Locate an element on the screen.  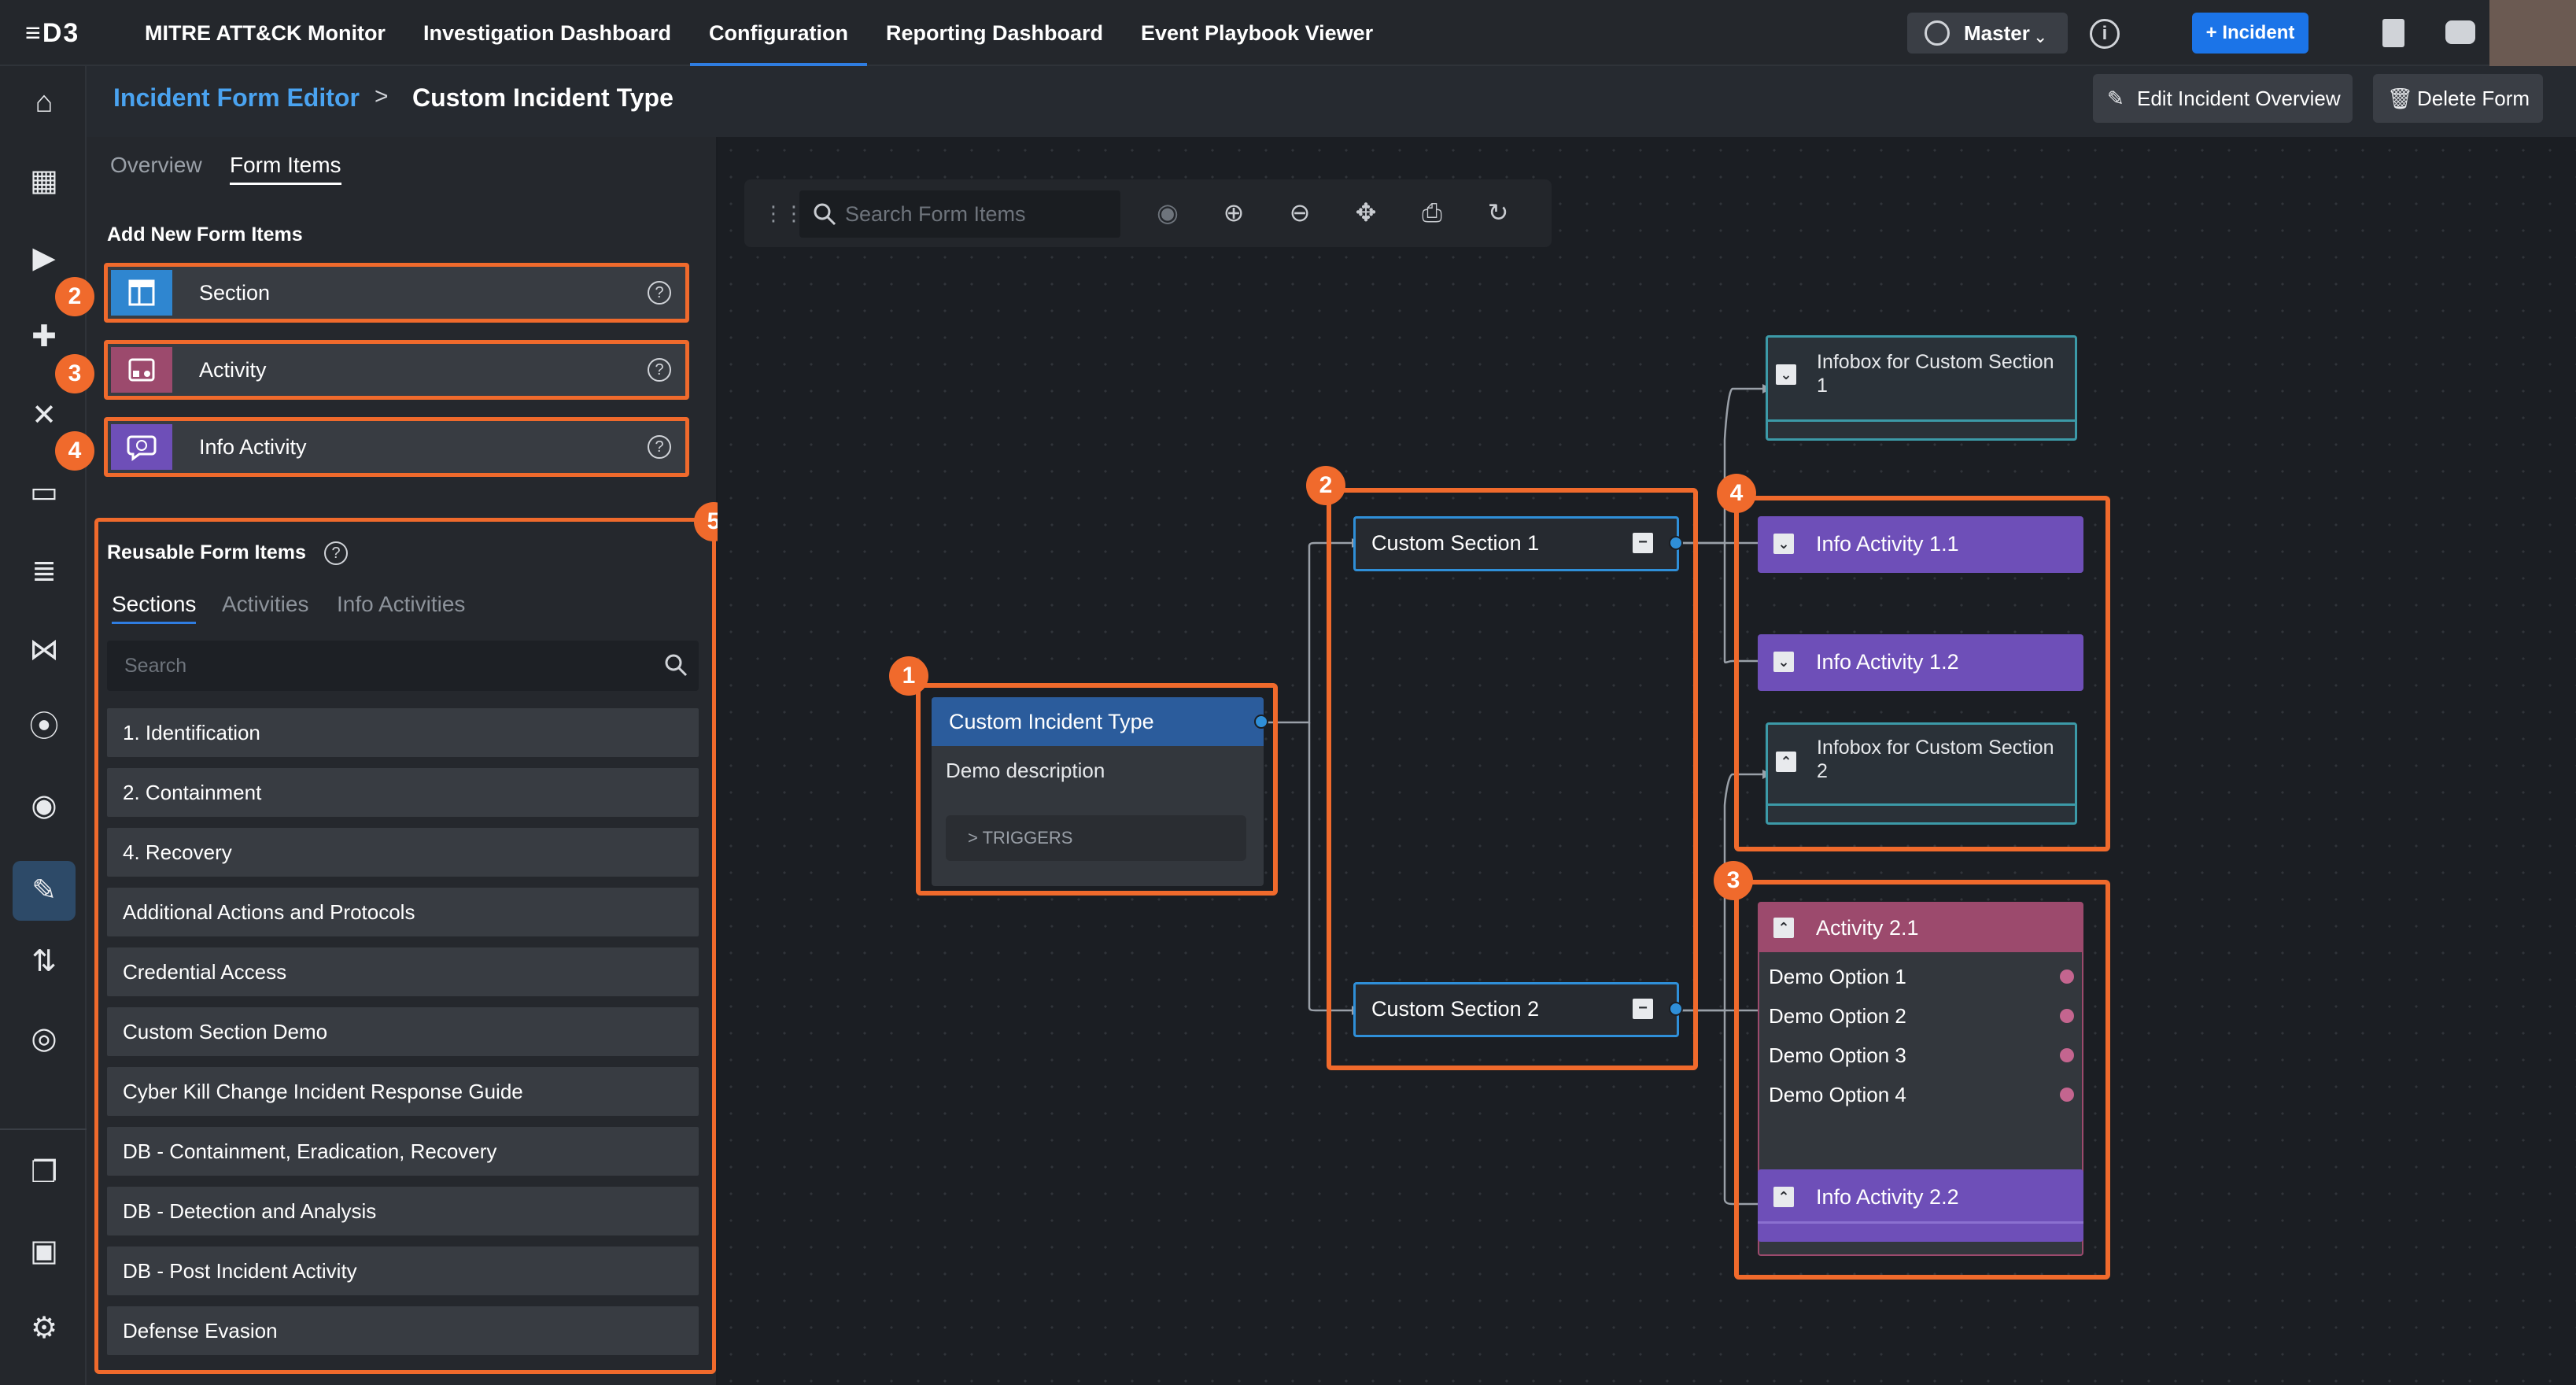
play-icon: ▶ is located at coordinates (44, 258).